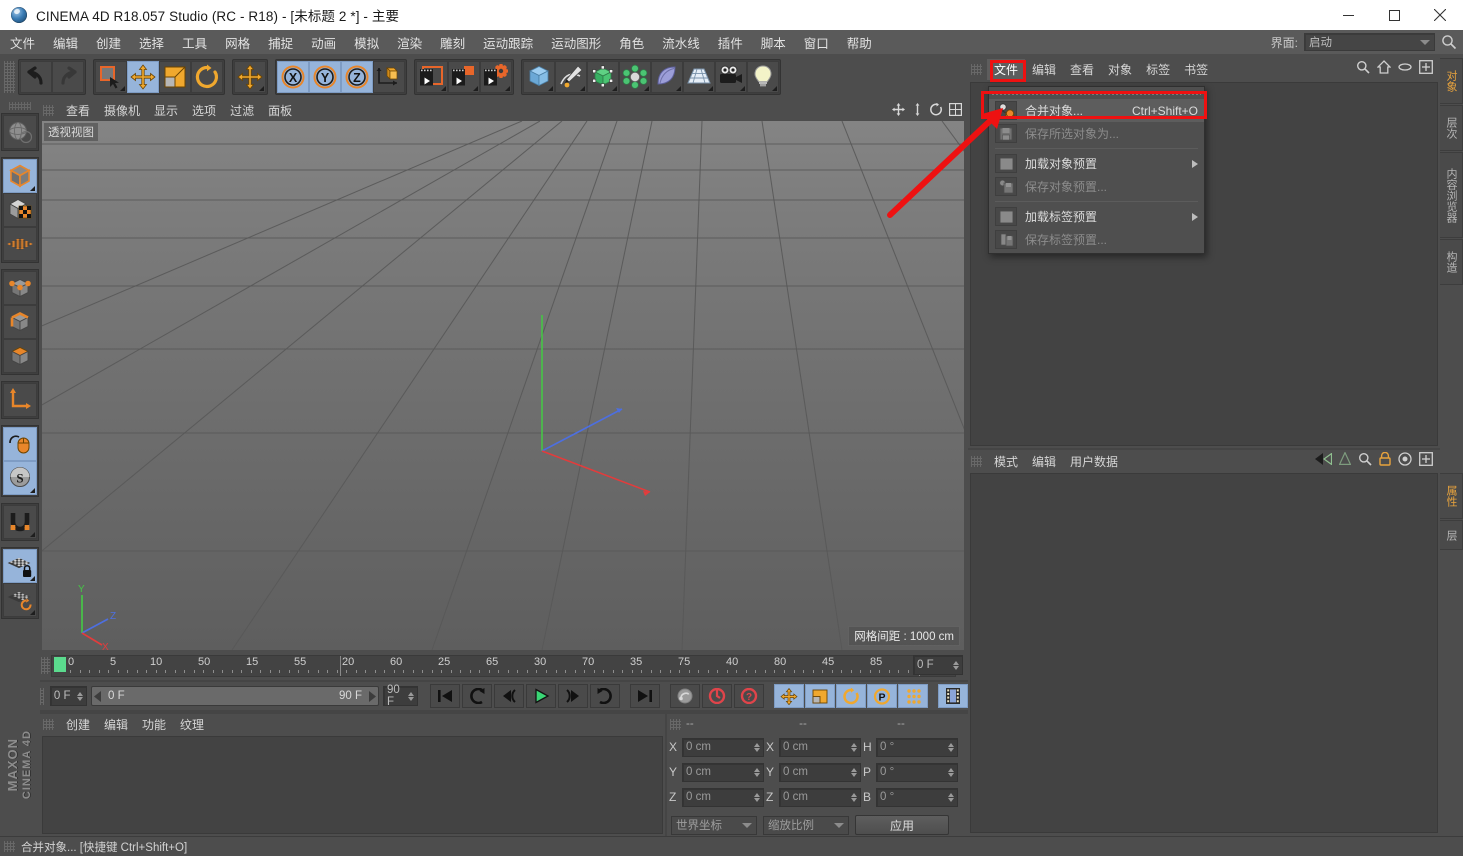  I want to click on add-camera-button, so click(731, 77).